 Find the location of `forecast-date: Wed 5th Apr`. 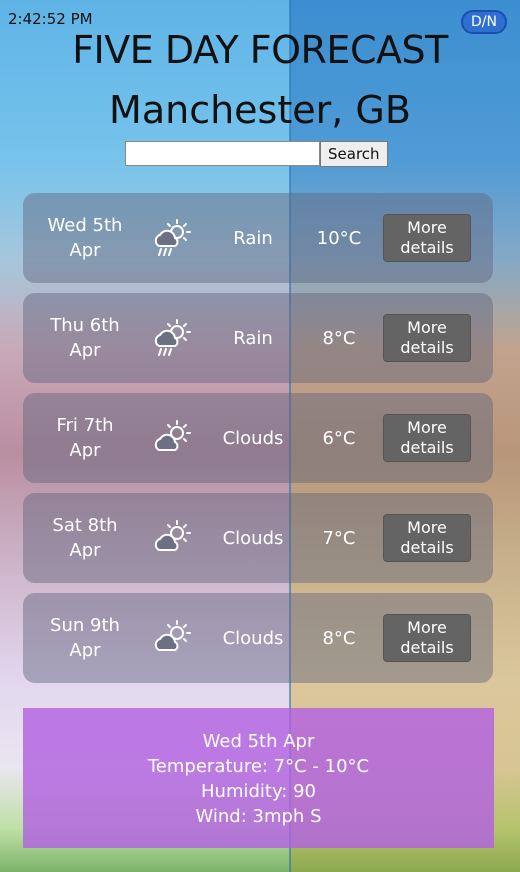

forecast-date: Wed 5th Apr is located at coordinates (85, 238).